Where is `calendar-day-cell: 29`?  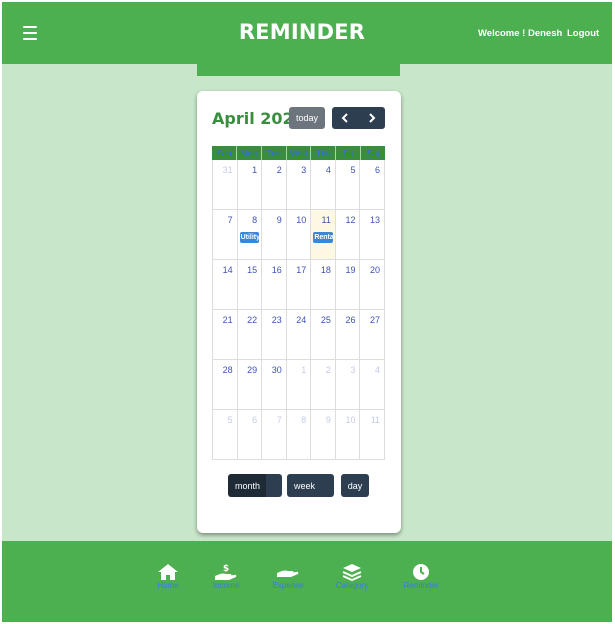
calendar-day-cell: 29 is located at coordinates (249, 384).